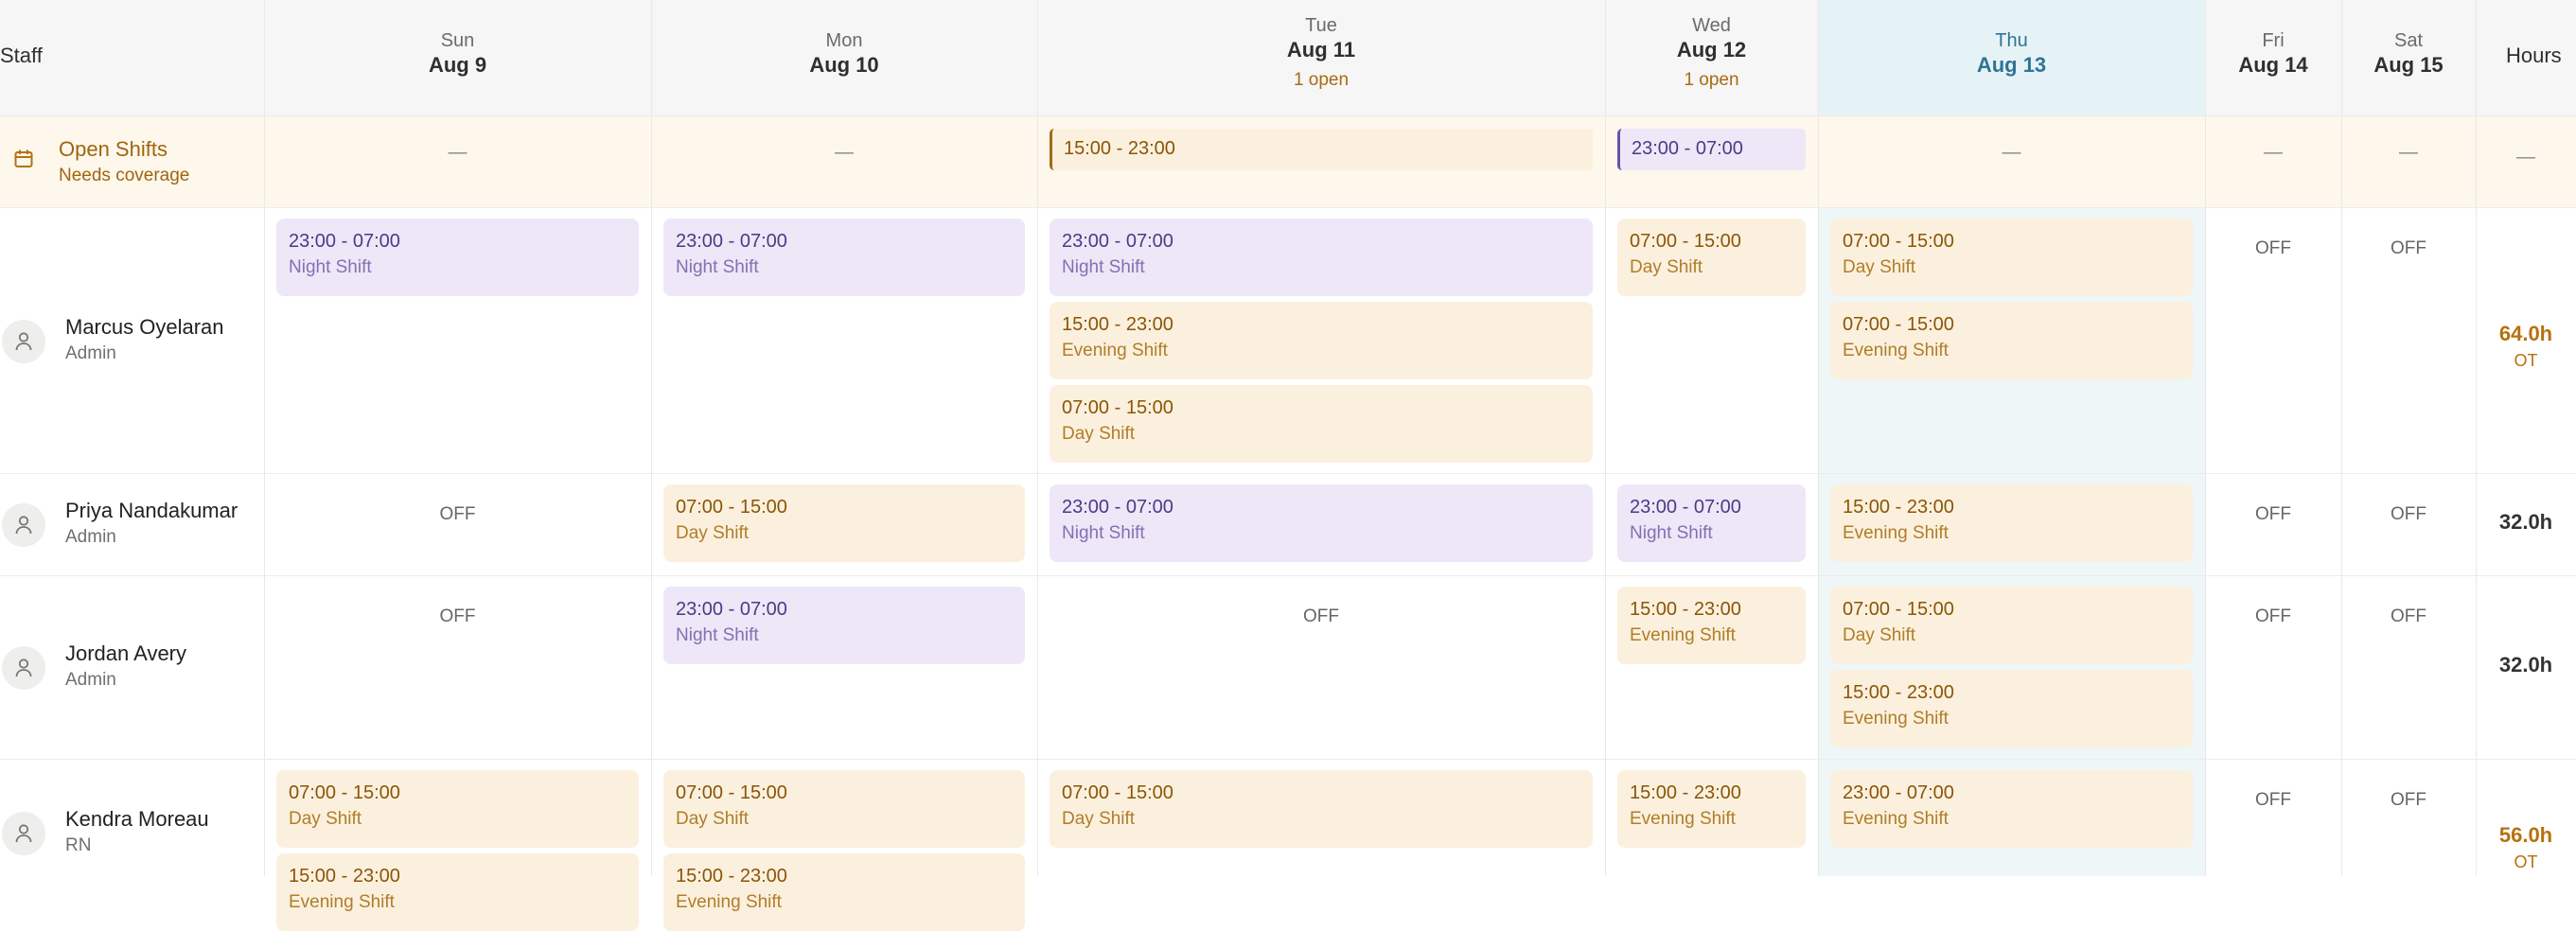 Image resolution: width=2576 pixels, height=931 pixels. I want to click on open-shift-chip: 23:00 - 07:00, so click(1711, 149).